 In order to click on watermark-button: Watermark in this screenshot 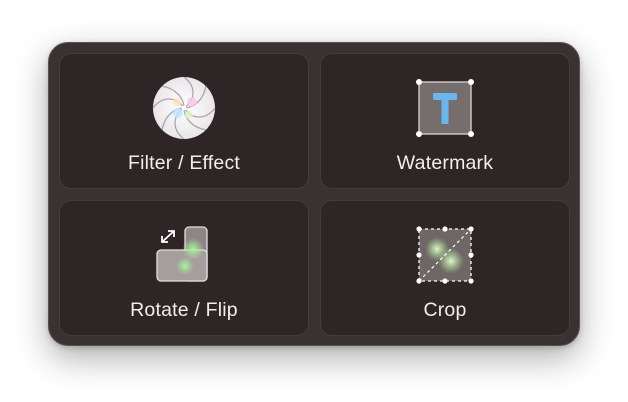, I will do `click(445, 121)`.